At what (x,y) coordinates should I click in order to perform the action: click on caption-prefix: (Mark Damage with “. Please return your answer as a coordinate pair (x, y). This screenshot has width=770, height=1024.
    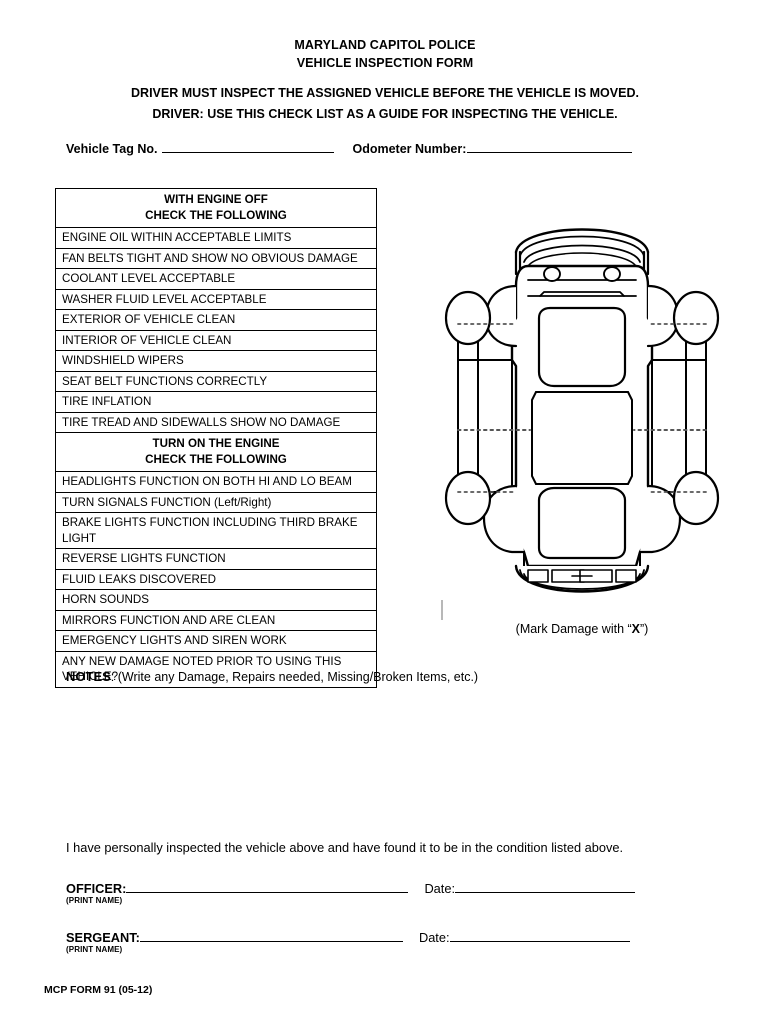
    Looking at the image, I should click on (573, 629).